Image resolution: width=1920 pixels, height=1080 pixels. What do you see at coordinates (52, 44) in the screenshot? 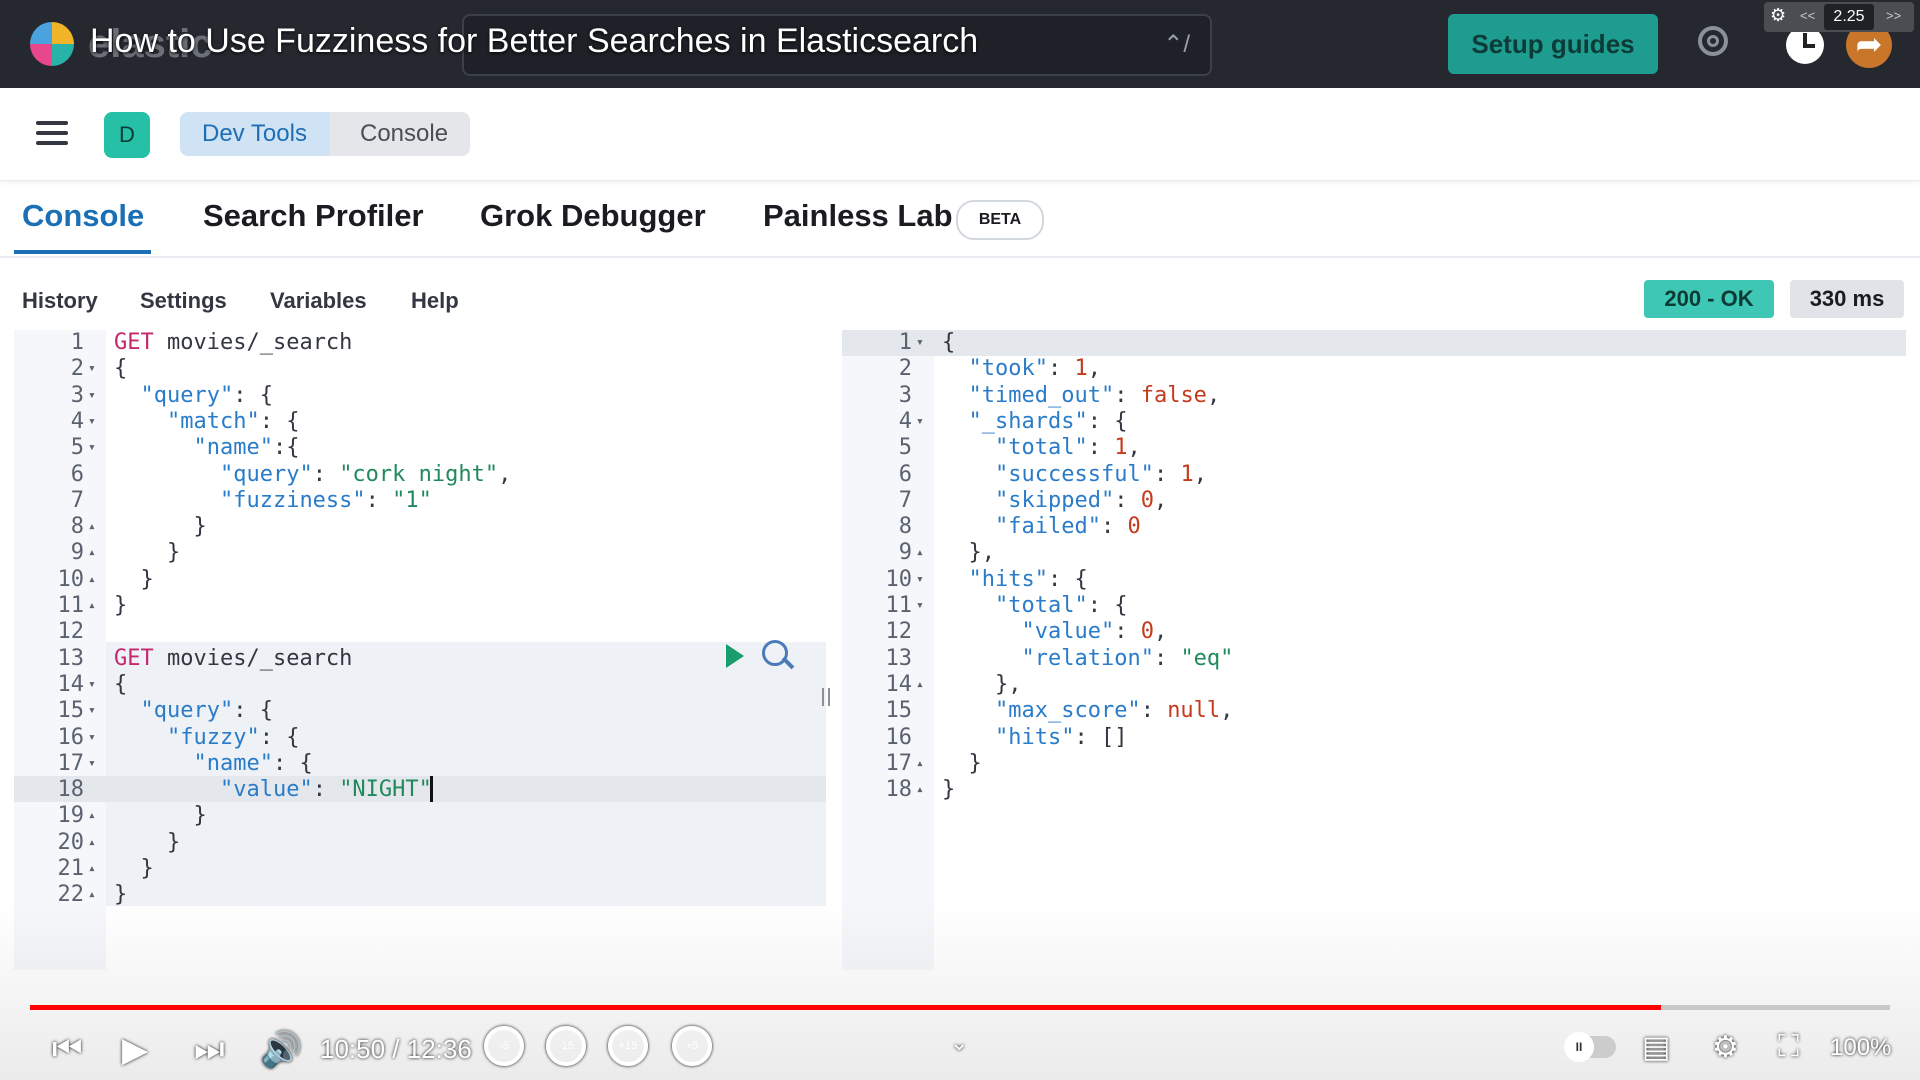
I see `elastic-logo-icon` at bounding box center [52, 44].